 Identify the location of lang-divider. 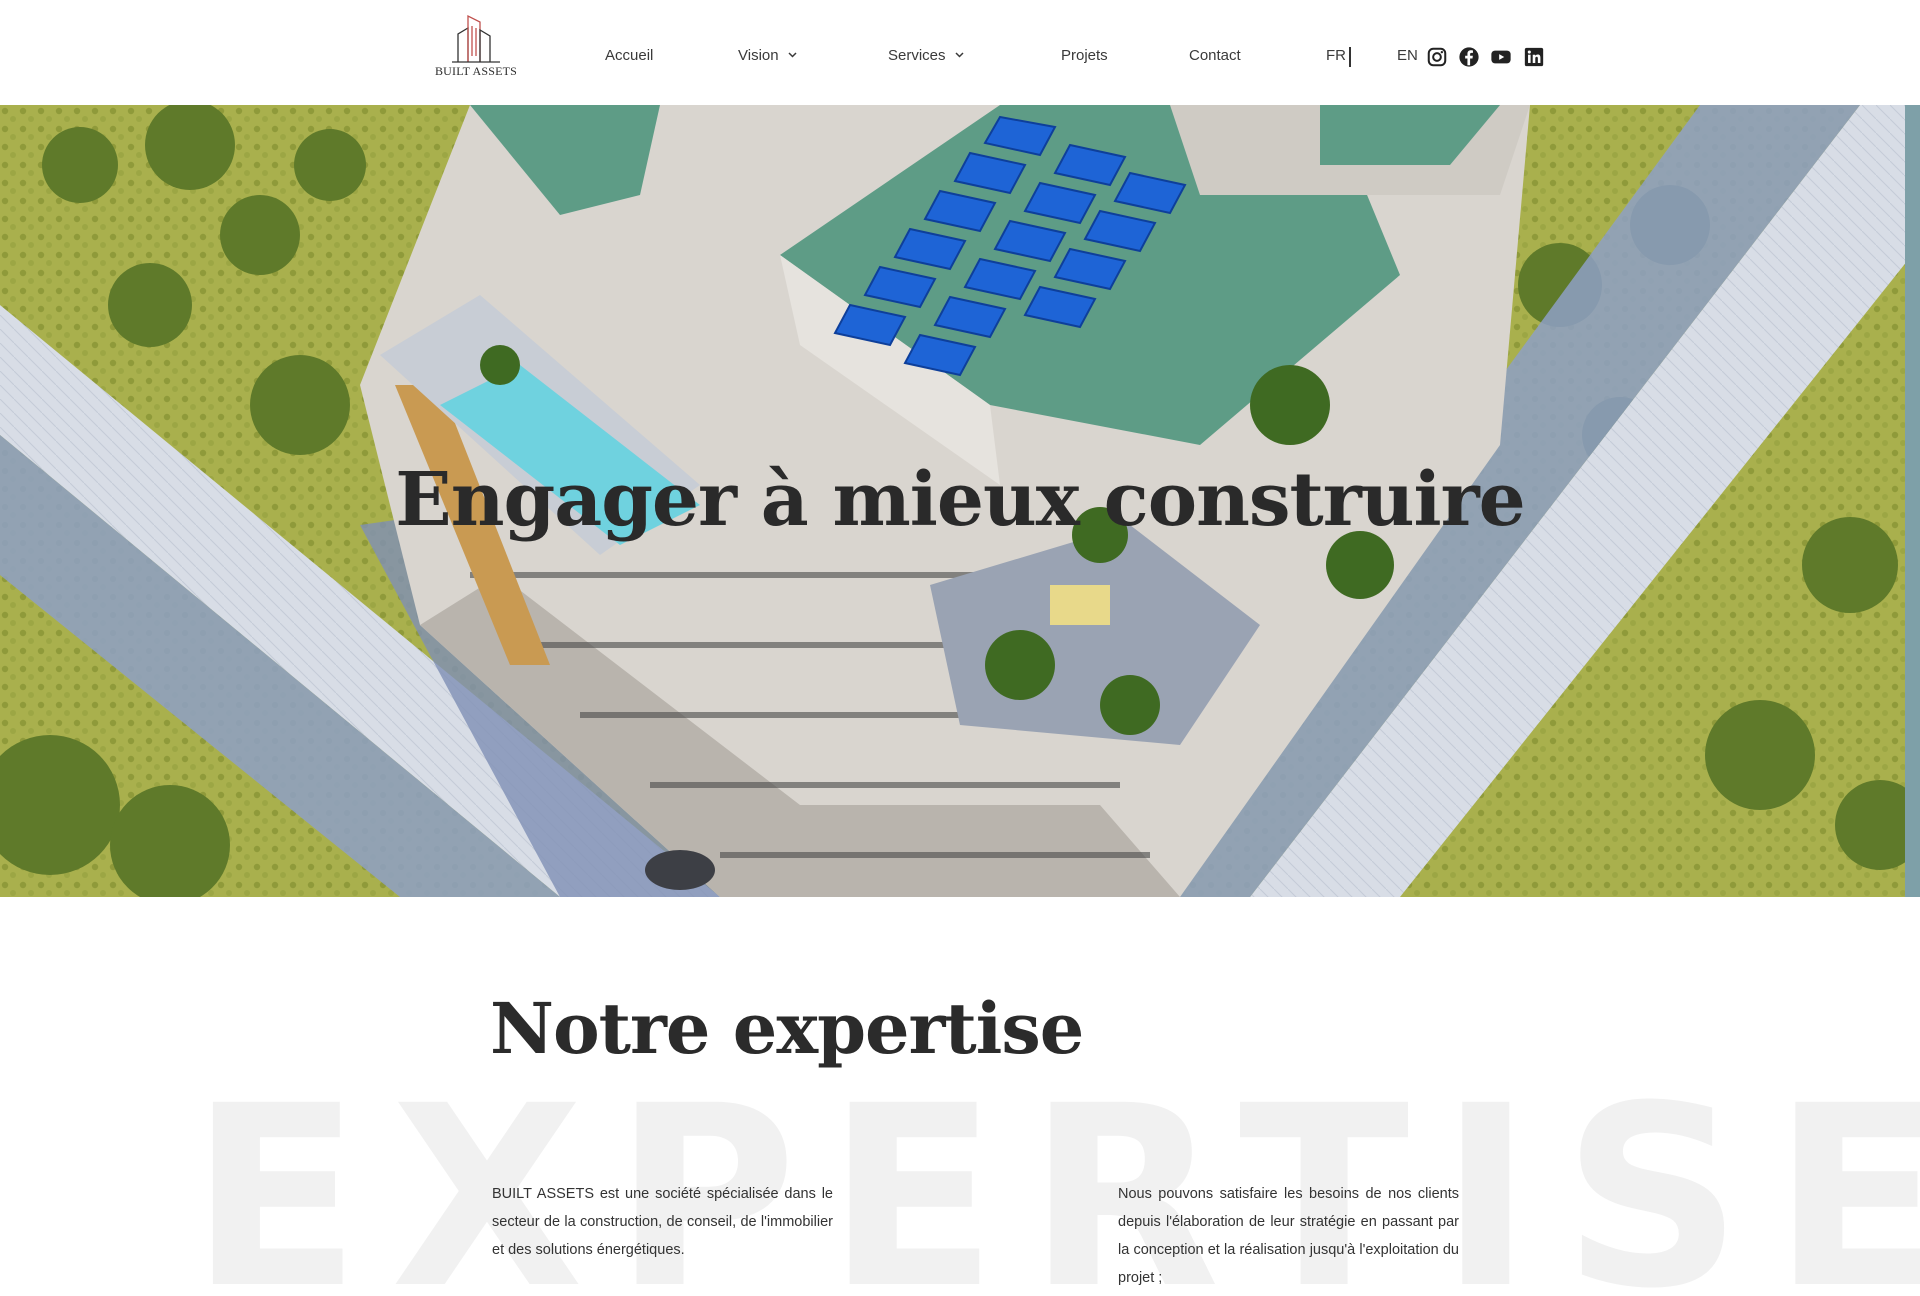
(1350, 57).